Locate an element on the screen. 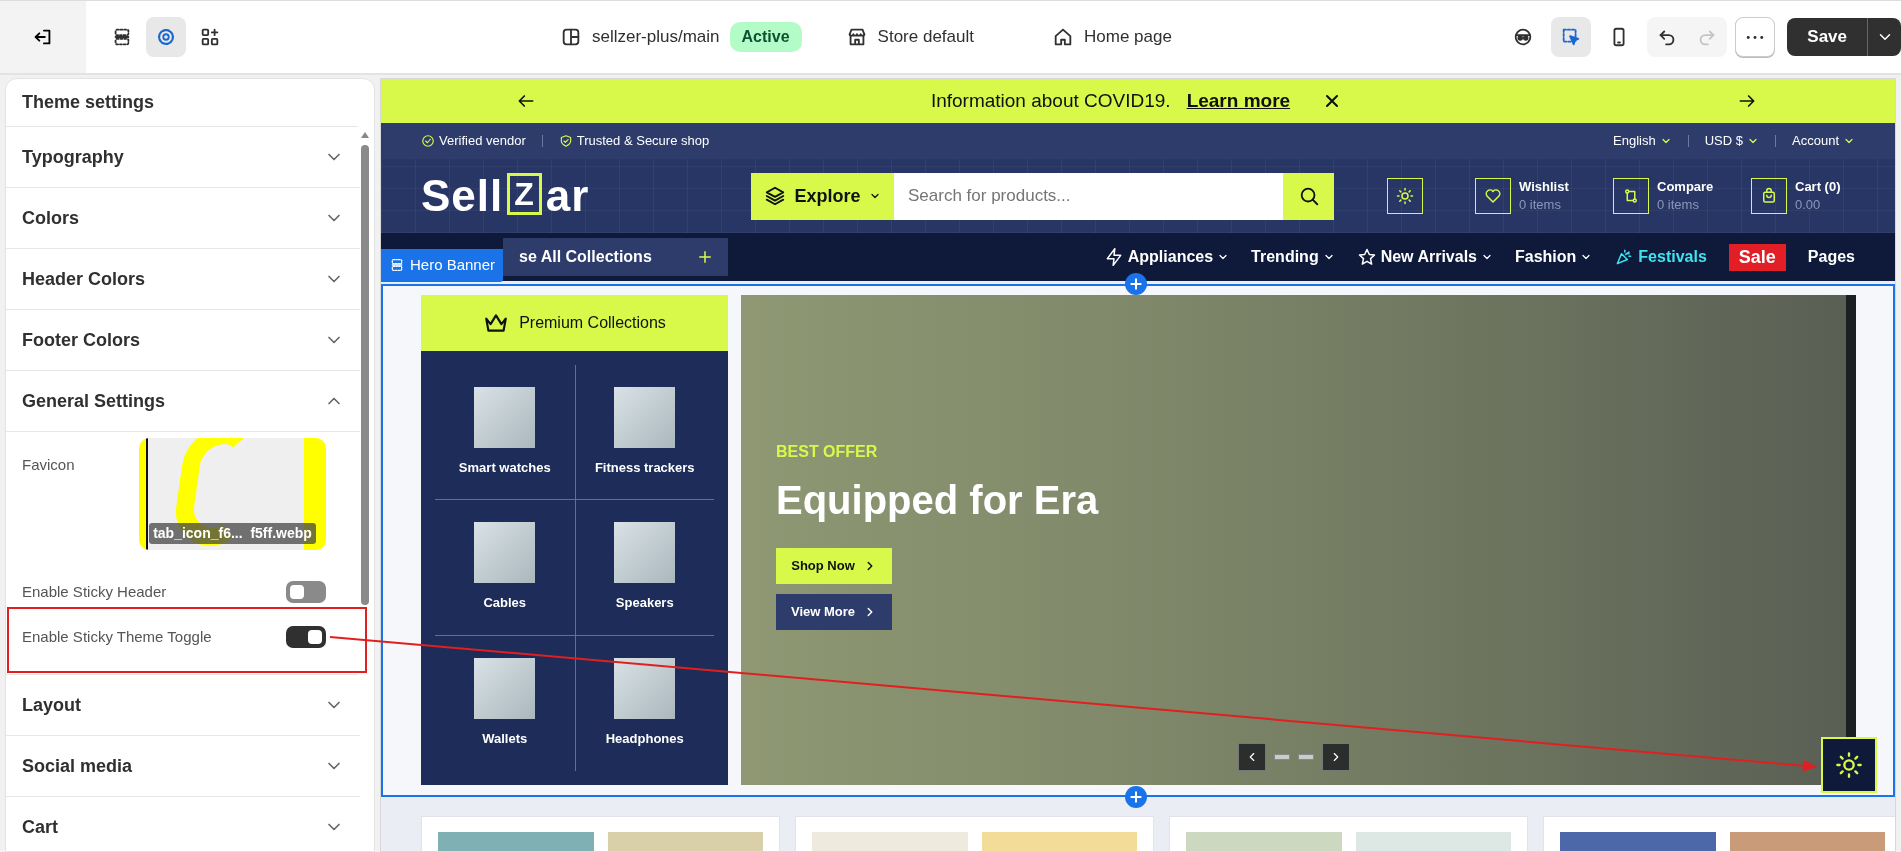 The width and height of the screenshot is (1901, 852). store-logo: Sell $^{Z}$ ar is located at coordinates (586, 196).